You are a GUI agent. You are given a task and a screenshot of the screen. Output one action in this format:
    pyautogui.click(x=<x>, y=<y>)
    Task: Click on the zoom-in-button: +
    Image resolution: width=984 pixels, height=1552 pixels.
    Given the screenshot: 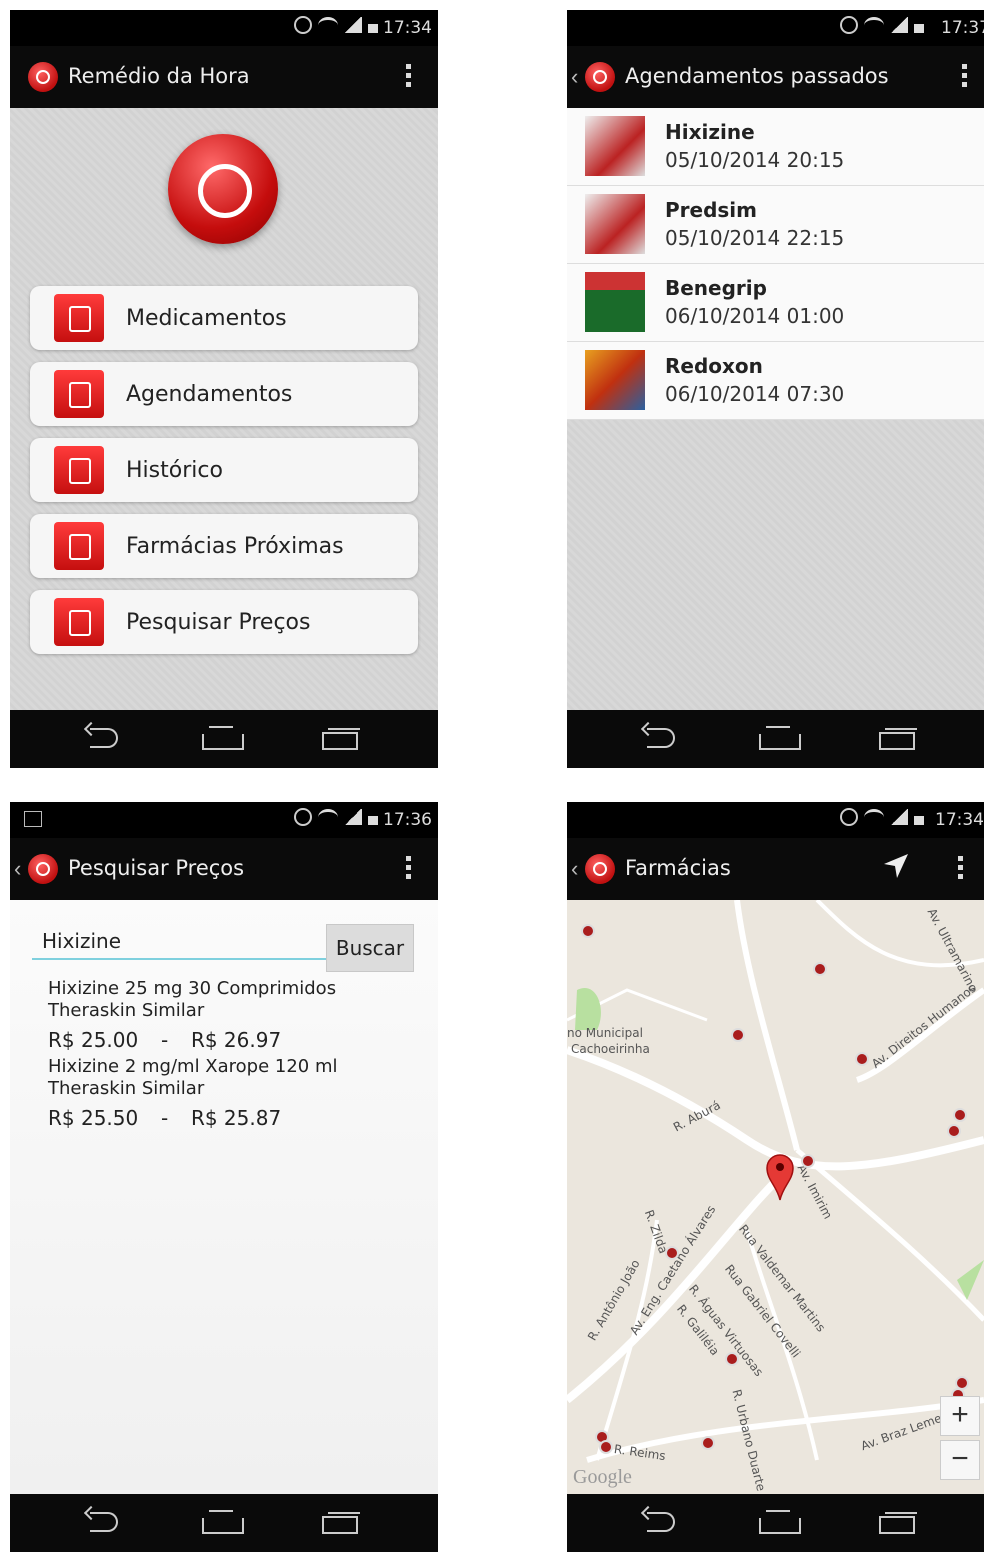 What is the action you would take?
    pyautogui.click(x=960, y=1416)
    